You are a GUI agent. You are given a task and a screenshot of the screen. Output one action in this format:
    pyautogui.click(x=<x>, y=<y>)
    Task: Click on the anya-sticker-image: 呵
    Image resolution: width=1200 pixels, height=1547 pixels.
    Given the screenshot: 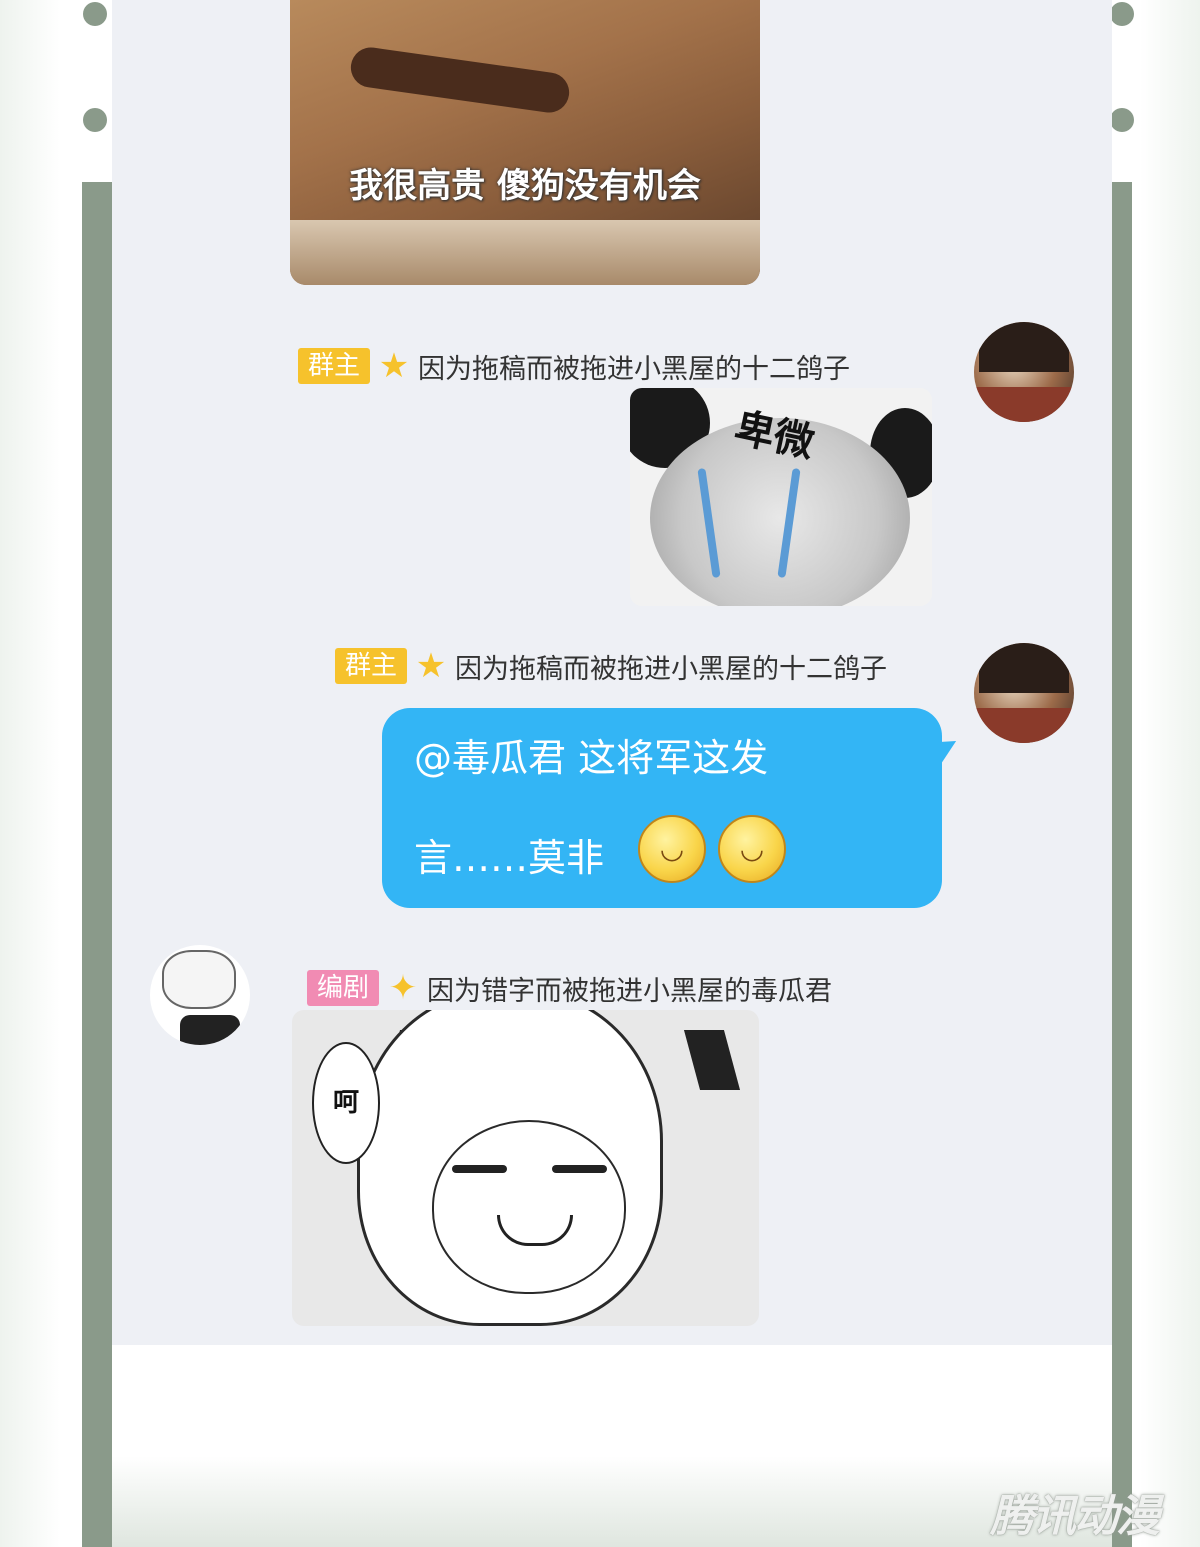 What is the action you would take?
    pyautogui.click(x=525, y=1168)
    